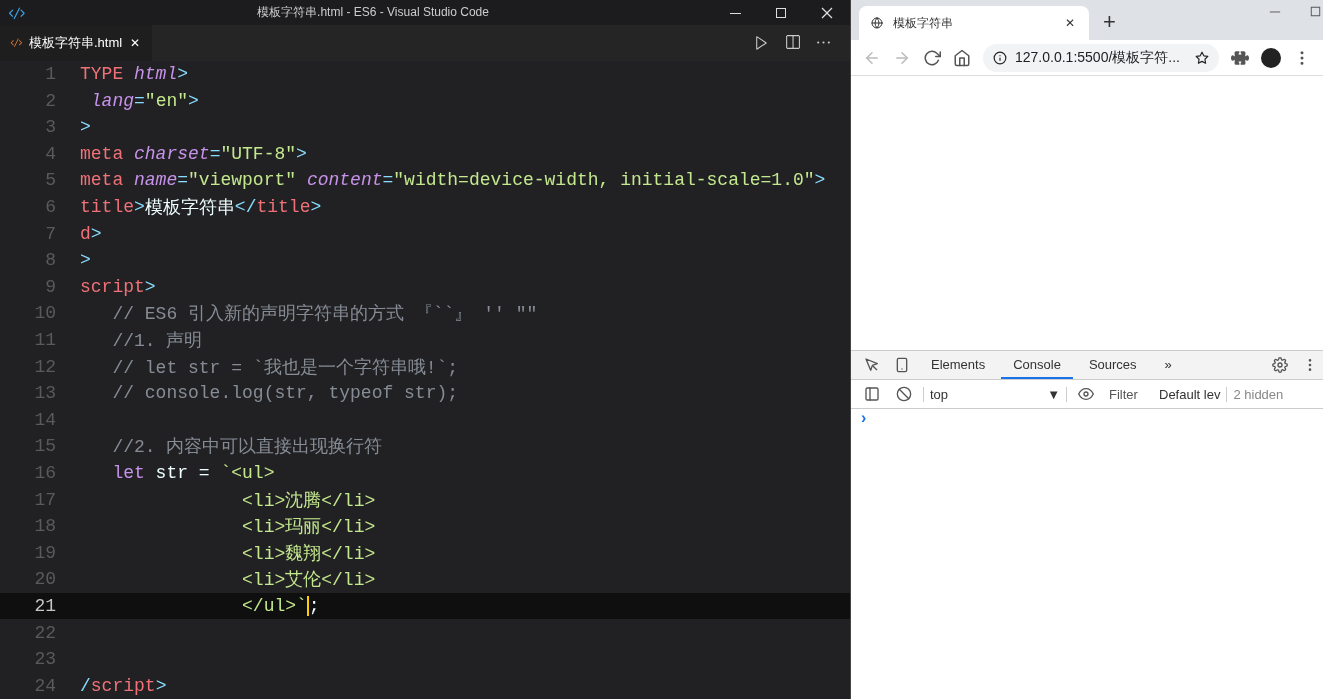 Image resolution: width=1323 pixels, height=699 pixels. I want to click on code-line: title>模板字符串</title>, so click(201, 207).